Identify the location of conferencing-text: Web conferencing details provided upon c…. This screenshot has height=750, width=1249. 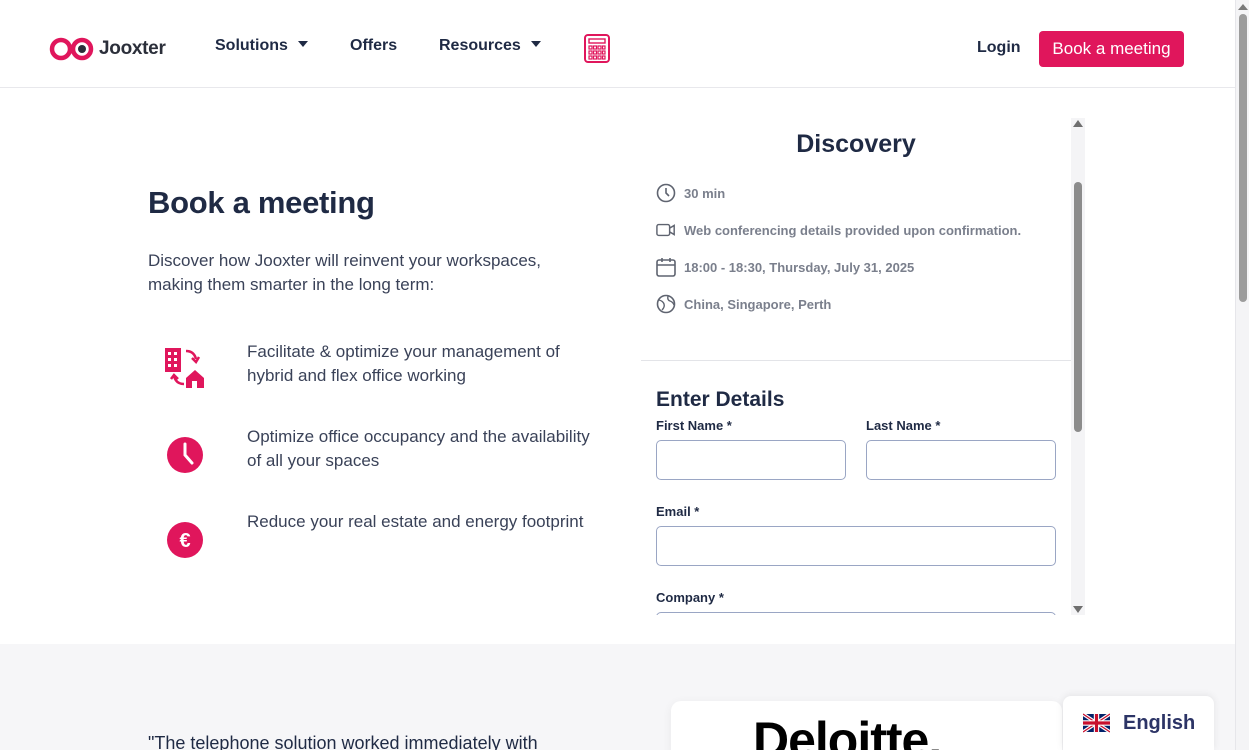
(853, 230).